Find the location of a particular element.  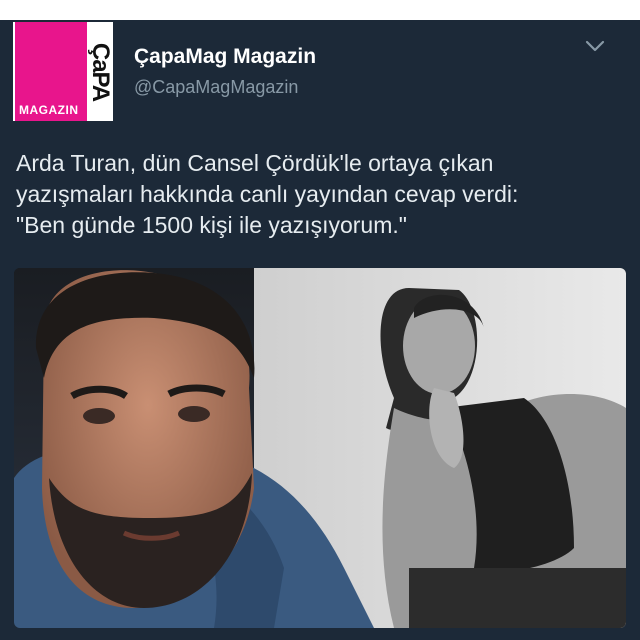

tweet-text-line: "Ben günde 1500 kişi ile yazışıyorum." is located at coordinates (211, 225).